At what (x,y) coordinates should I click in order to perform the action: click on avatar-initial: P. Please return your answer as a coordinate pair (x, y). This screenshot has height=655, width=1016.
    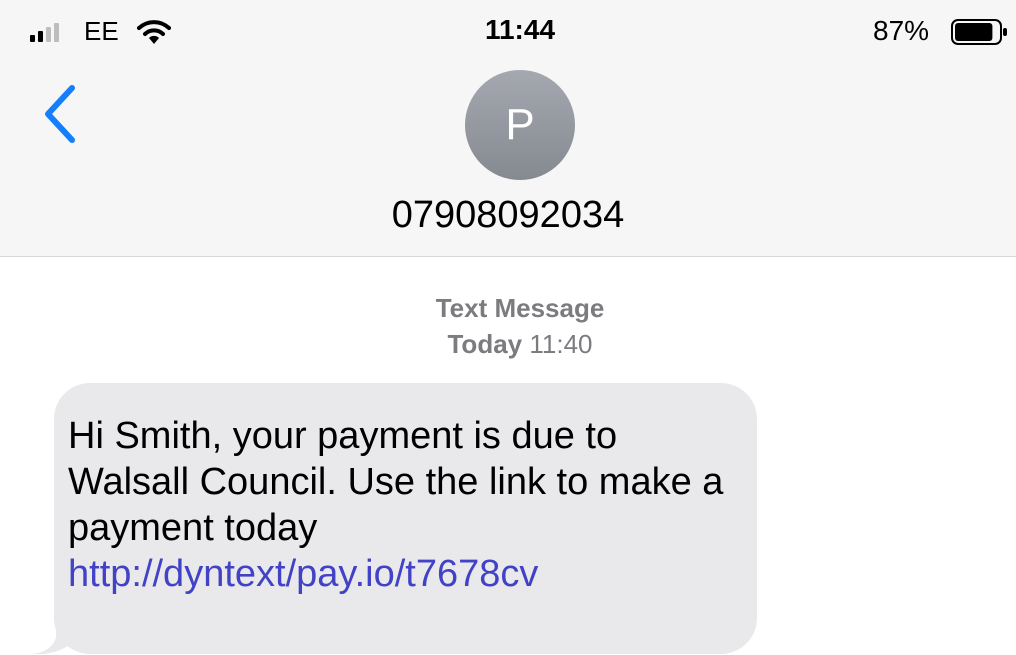
    Looking at the image, I should click on (520, 124).